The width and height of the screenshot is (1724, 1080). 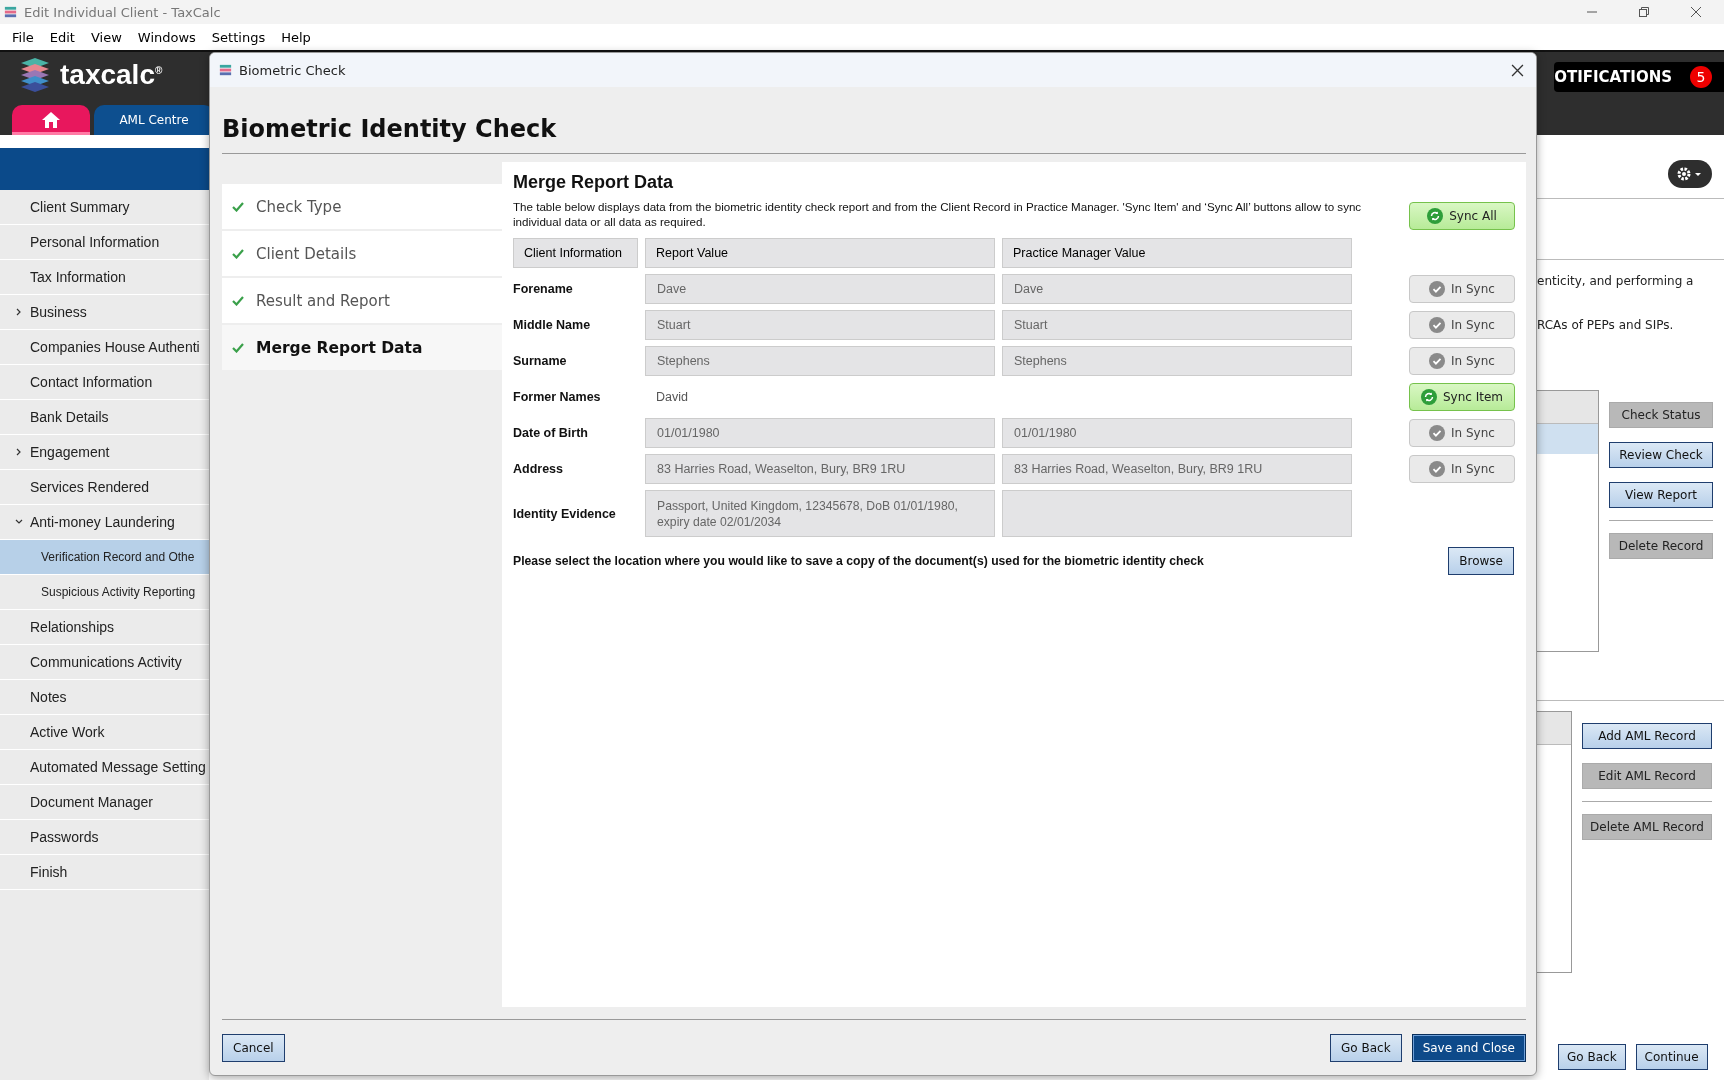 What do you see at coordinates (253, 1047) in the screenshot?
I see `footer-button: Cancel` at bounding box center [253, 1047].